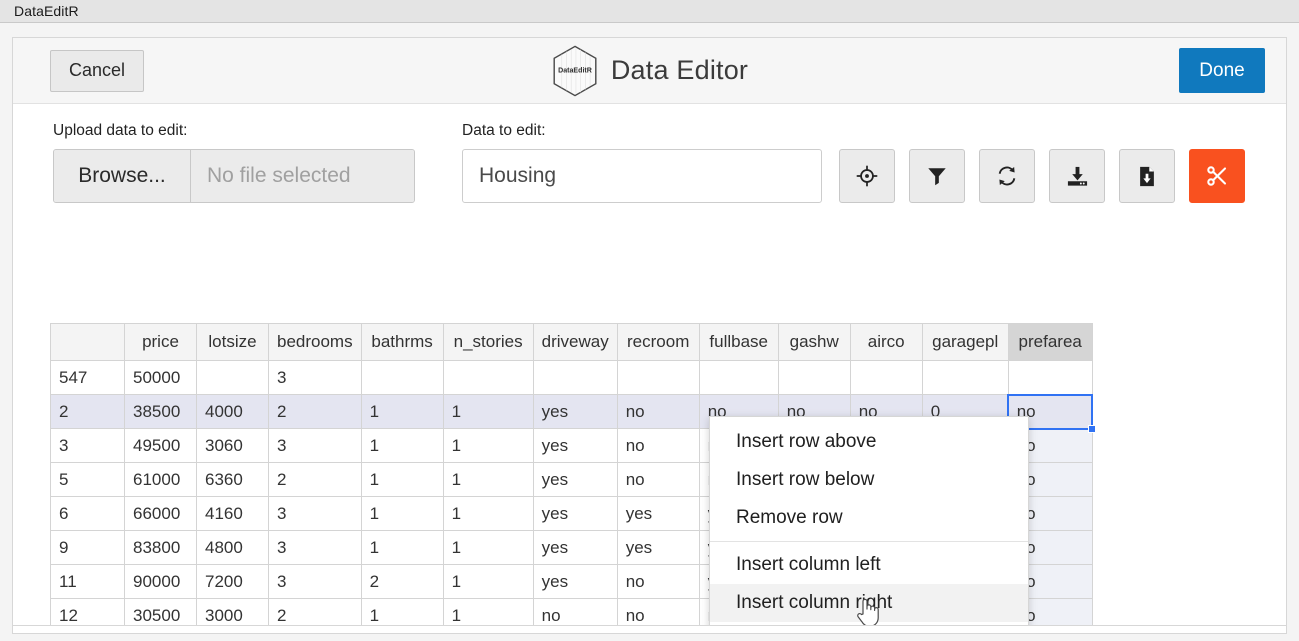  What do you see at coordinates (869, 565) in the screenshot?
I see `context-menu-item: Insert column left` at bounding box center [869, 565].